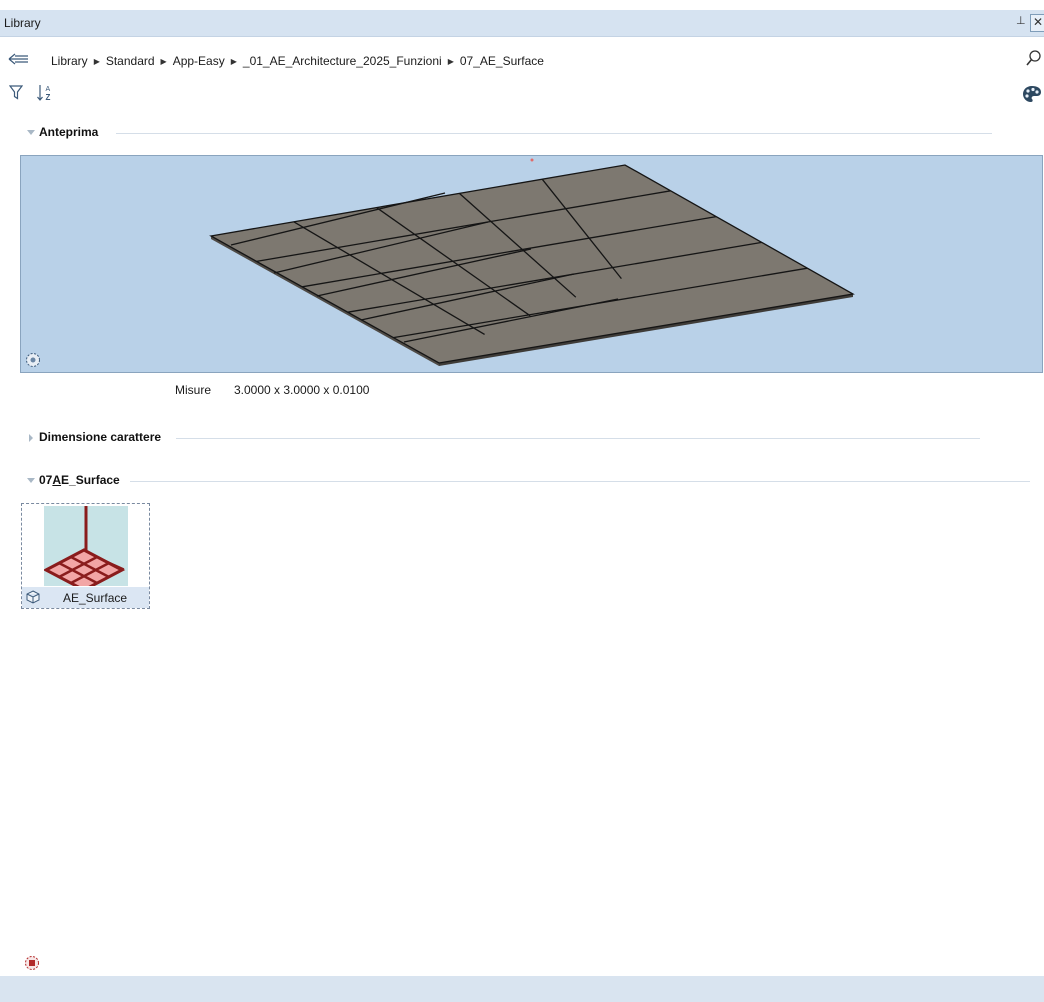 This screenshot has height=1002, width=1044. What do you see at coordinates (130, 61) in the screenshot?
I see `breadcrumb-item-standard: Standard` at bounding box center [130, 61].